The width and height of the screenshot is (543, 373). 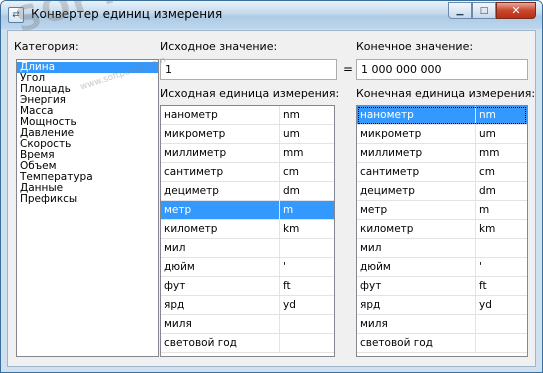 I want to click on result-value-field: 1 000 000 000, so click(x=442, y=69).